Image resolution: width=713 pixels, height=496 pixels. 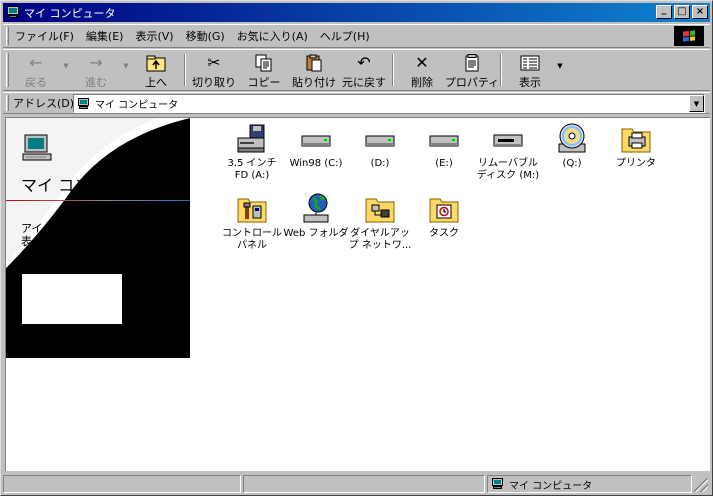 What do you see at coordinates (530, 82) in the screenshot?
I see `views-label: 表示` at bounding box center [530, 82].